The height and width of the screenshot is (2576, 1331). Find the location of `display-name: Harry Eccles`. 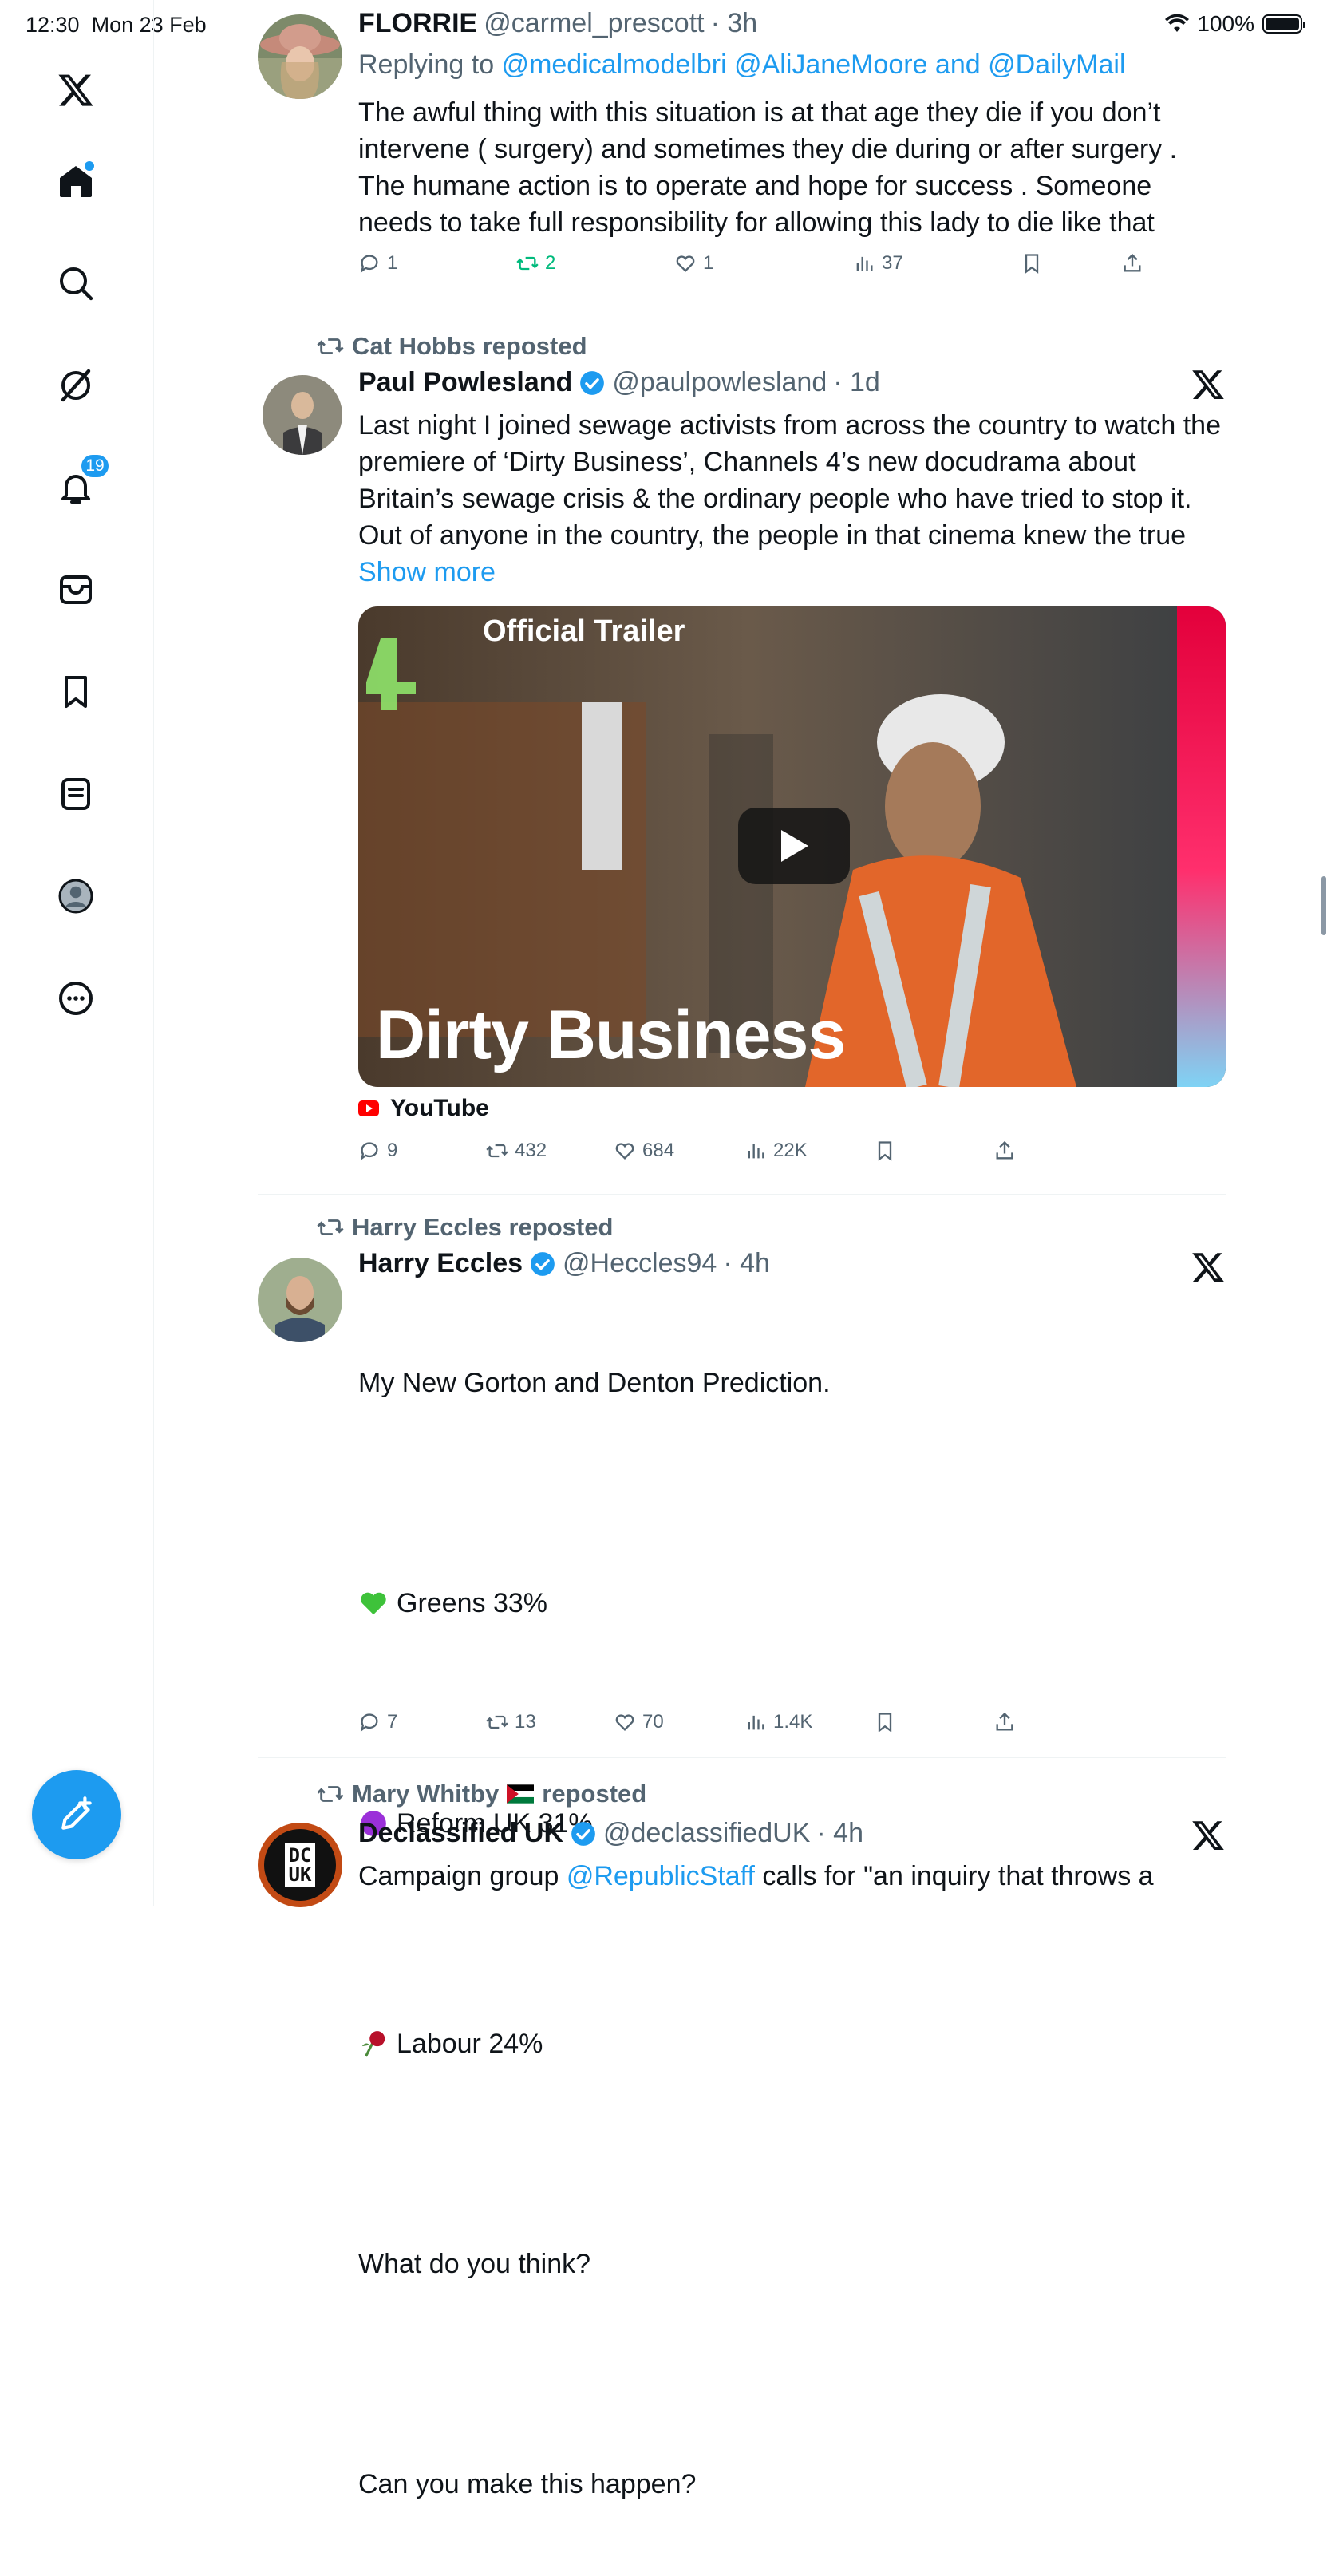

display-name: Harry Eccles is located at coordinates (440, 1263).